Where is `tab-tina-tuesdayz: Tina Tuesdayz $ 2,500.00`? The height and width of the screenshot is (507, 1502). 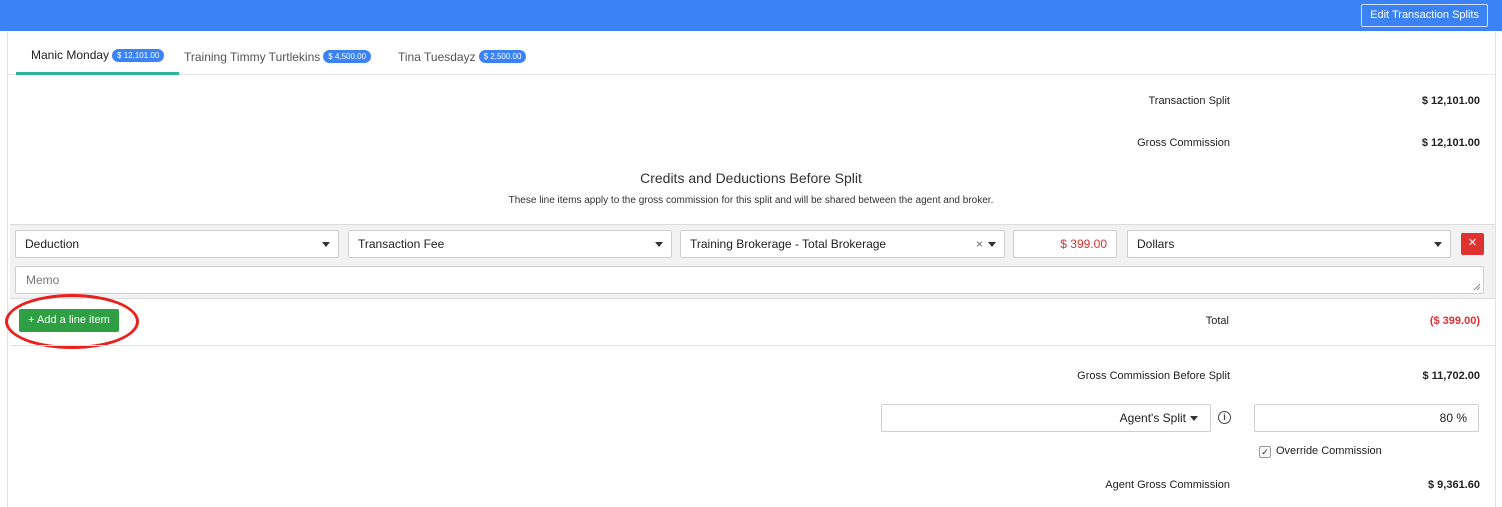 tab-tina-tuesdayz: Tina Tuesdayz $ 2,500.00 is located at coordinates (462, 56).